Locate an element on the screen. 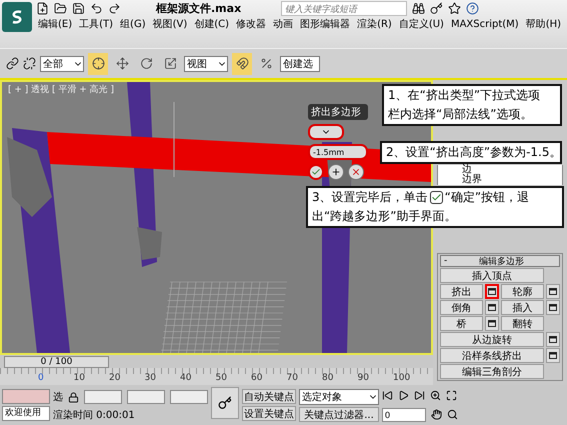  save-icon is located at coordinates (78, 8).